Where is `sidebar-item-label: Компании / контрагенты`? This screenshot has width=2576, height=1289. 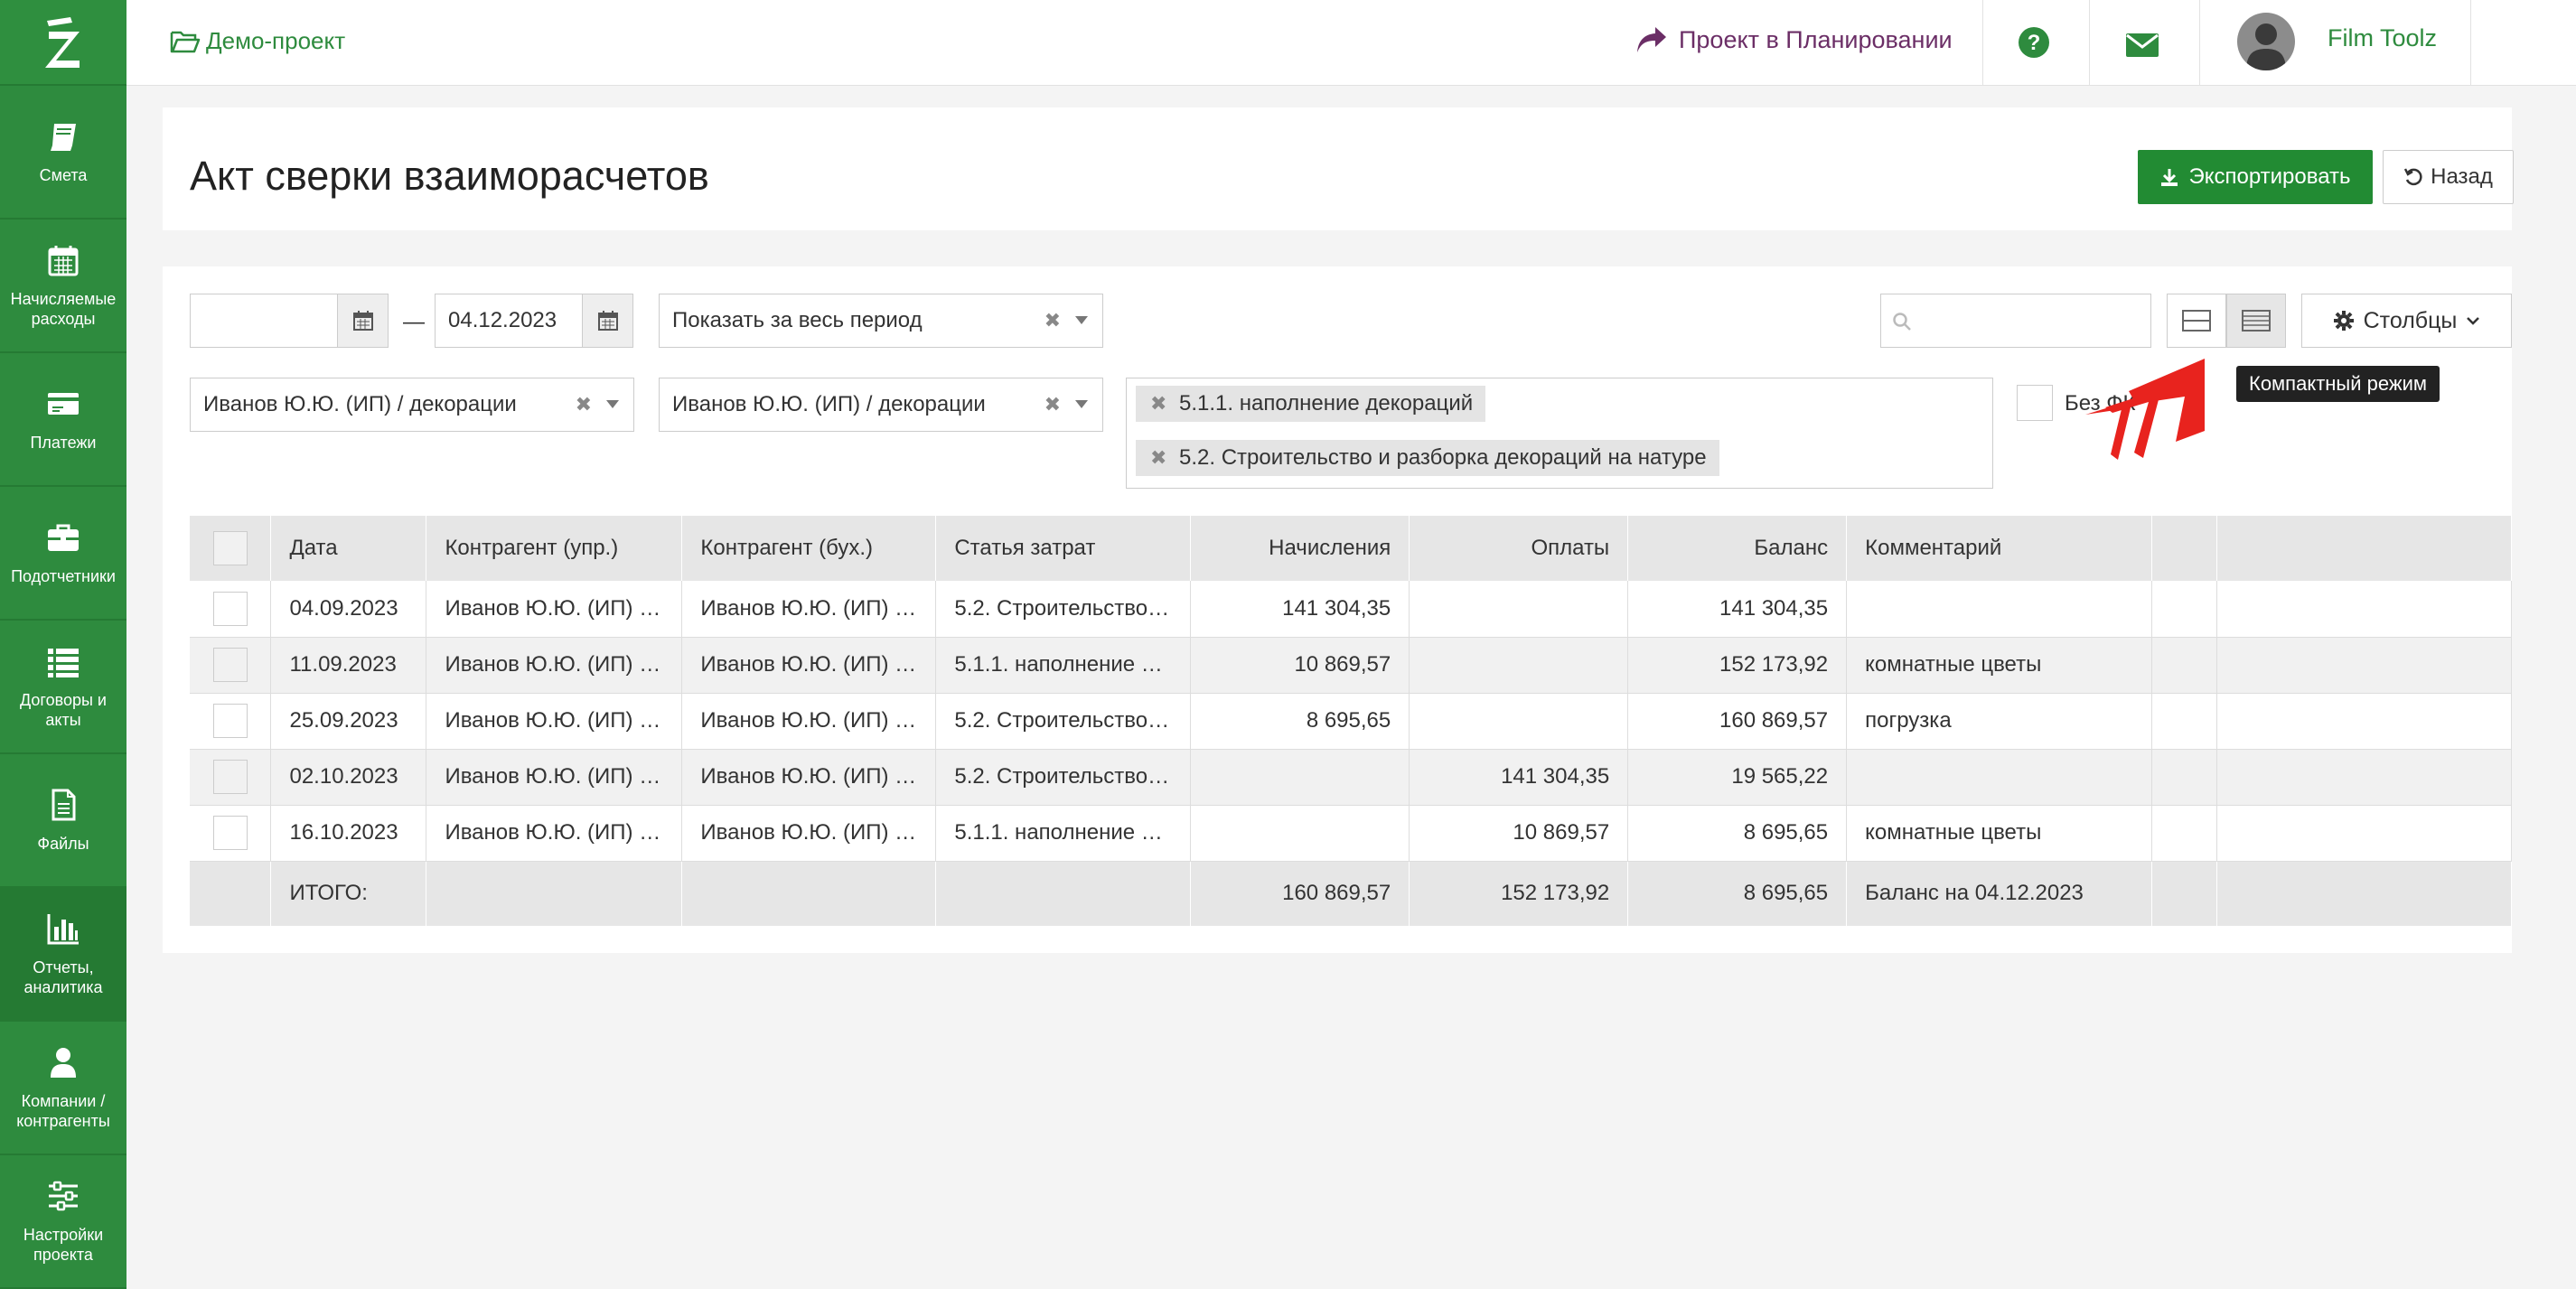 sidebar-item-label: Компании / контрагенты is located at coordinates (63, 1111).